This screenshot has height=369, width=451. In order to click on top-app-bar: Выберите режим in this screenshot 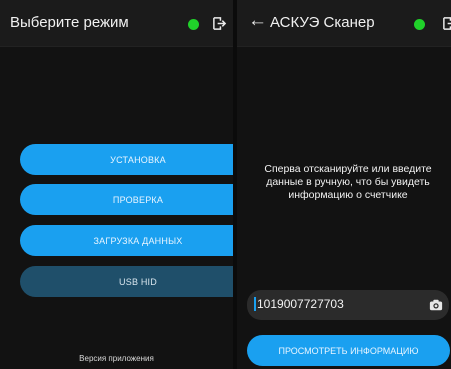, I will do `click(116, 23)`.